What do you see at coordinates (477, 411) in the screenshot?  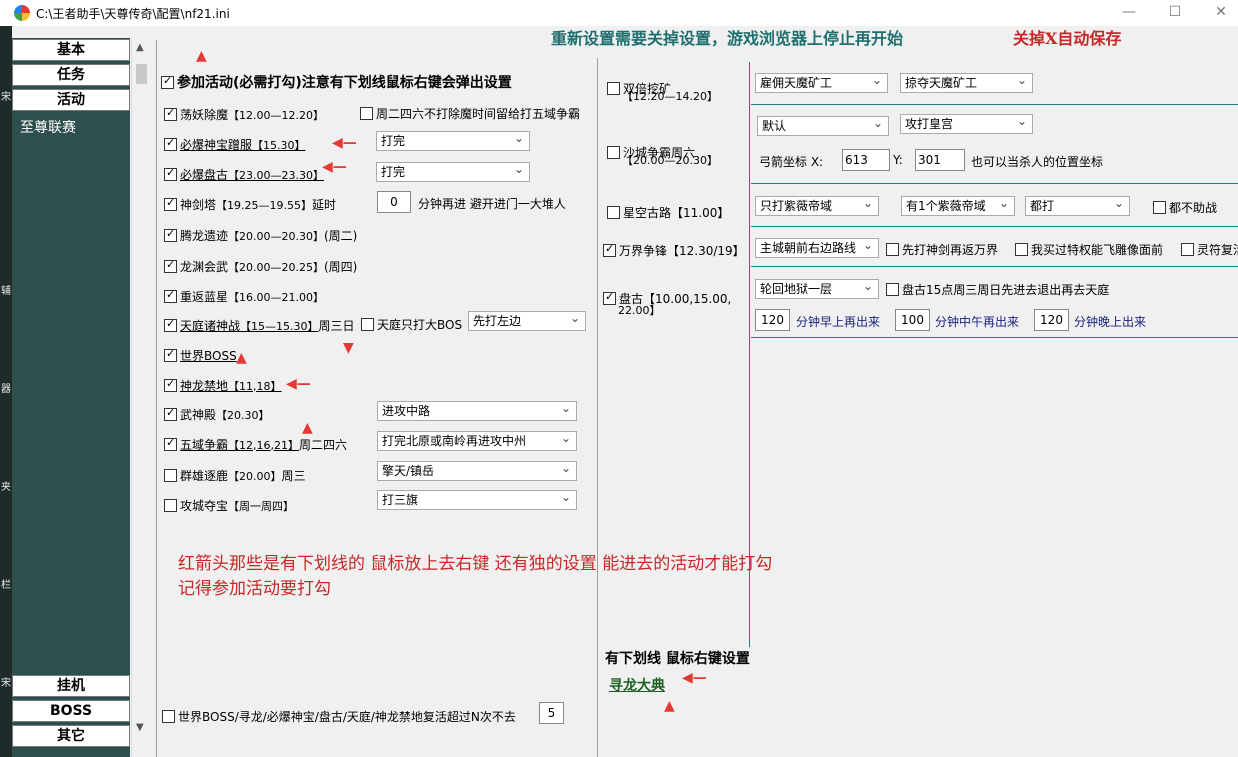 I see `wushen-select: 进攻中路` at bounding box center [477, 411].